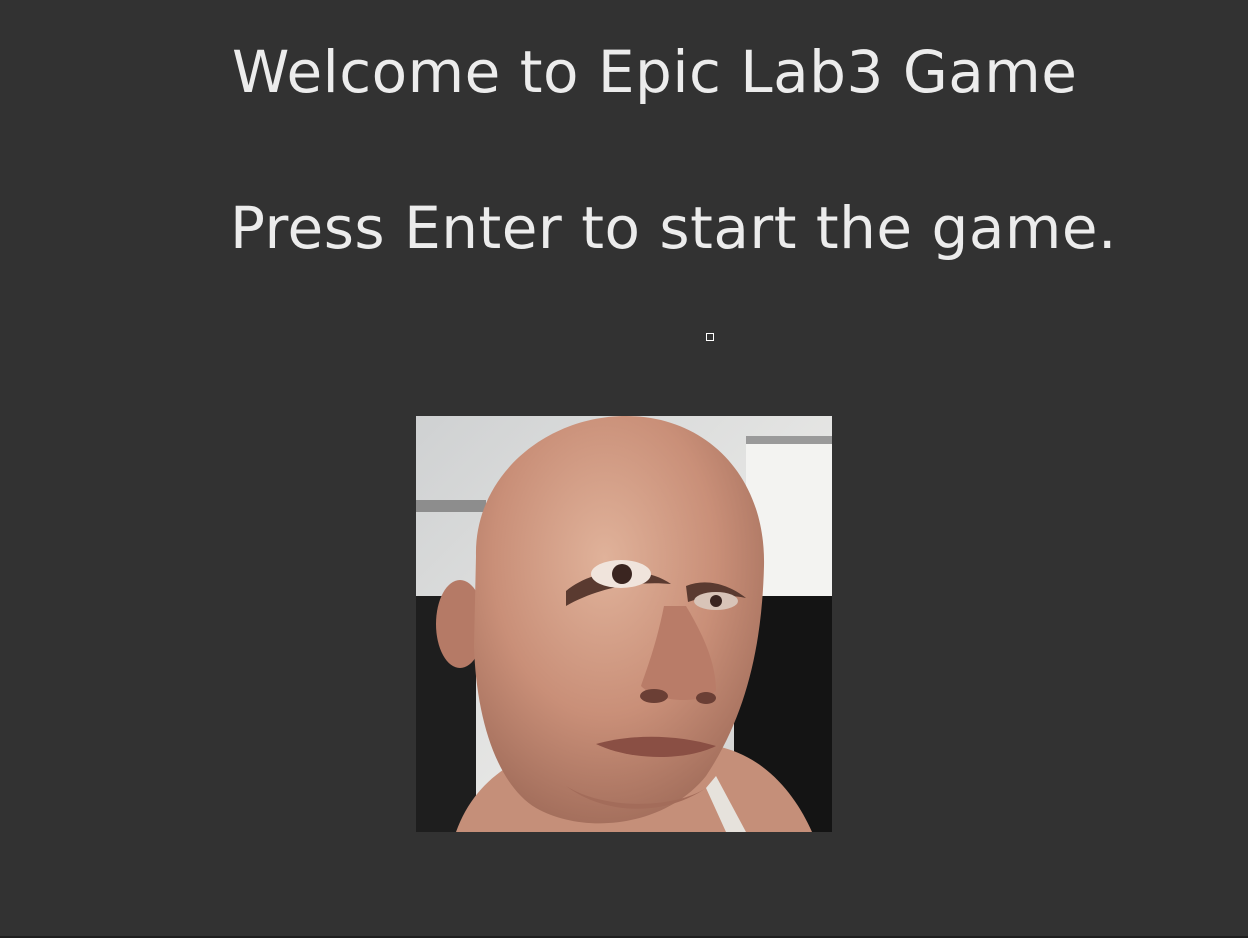 This screenshot has width=1248, height=938. I want to click on background-ledge, so click(451, 506).